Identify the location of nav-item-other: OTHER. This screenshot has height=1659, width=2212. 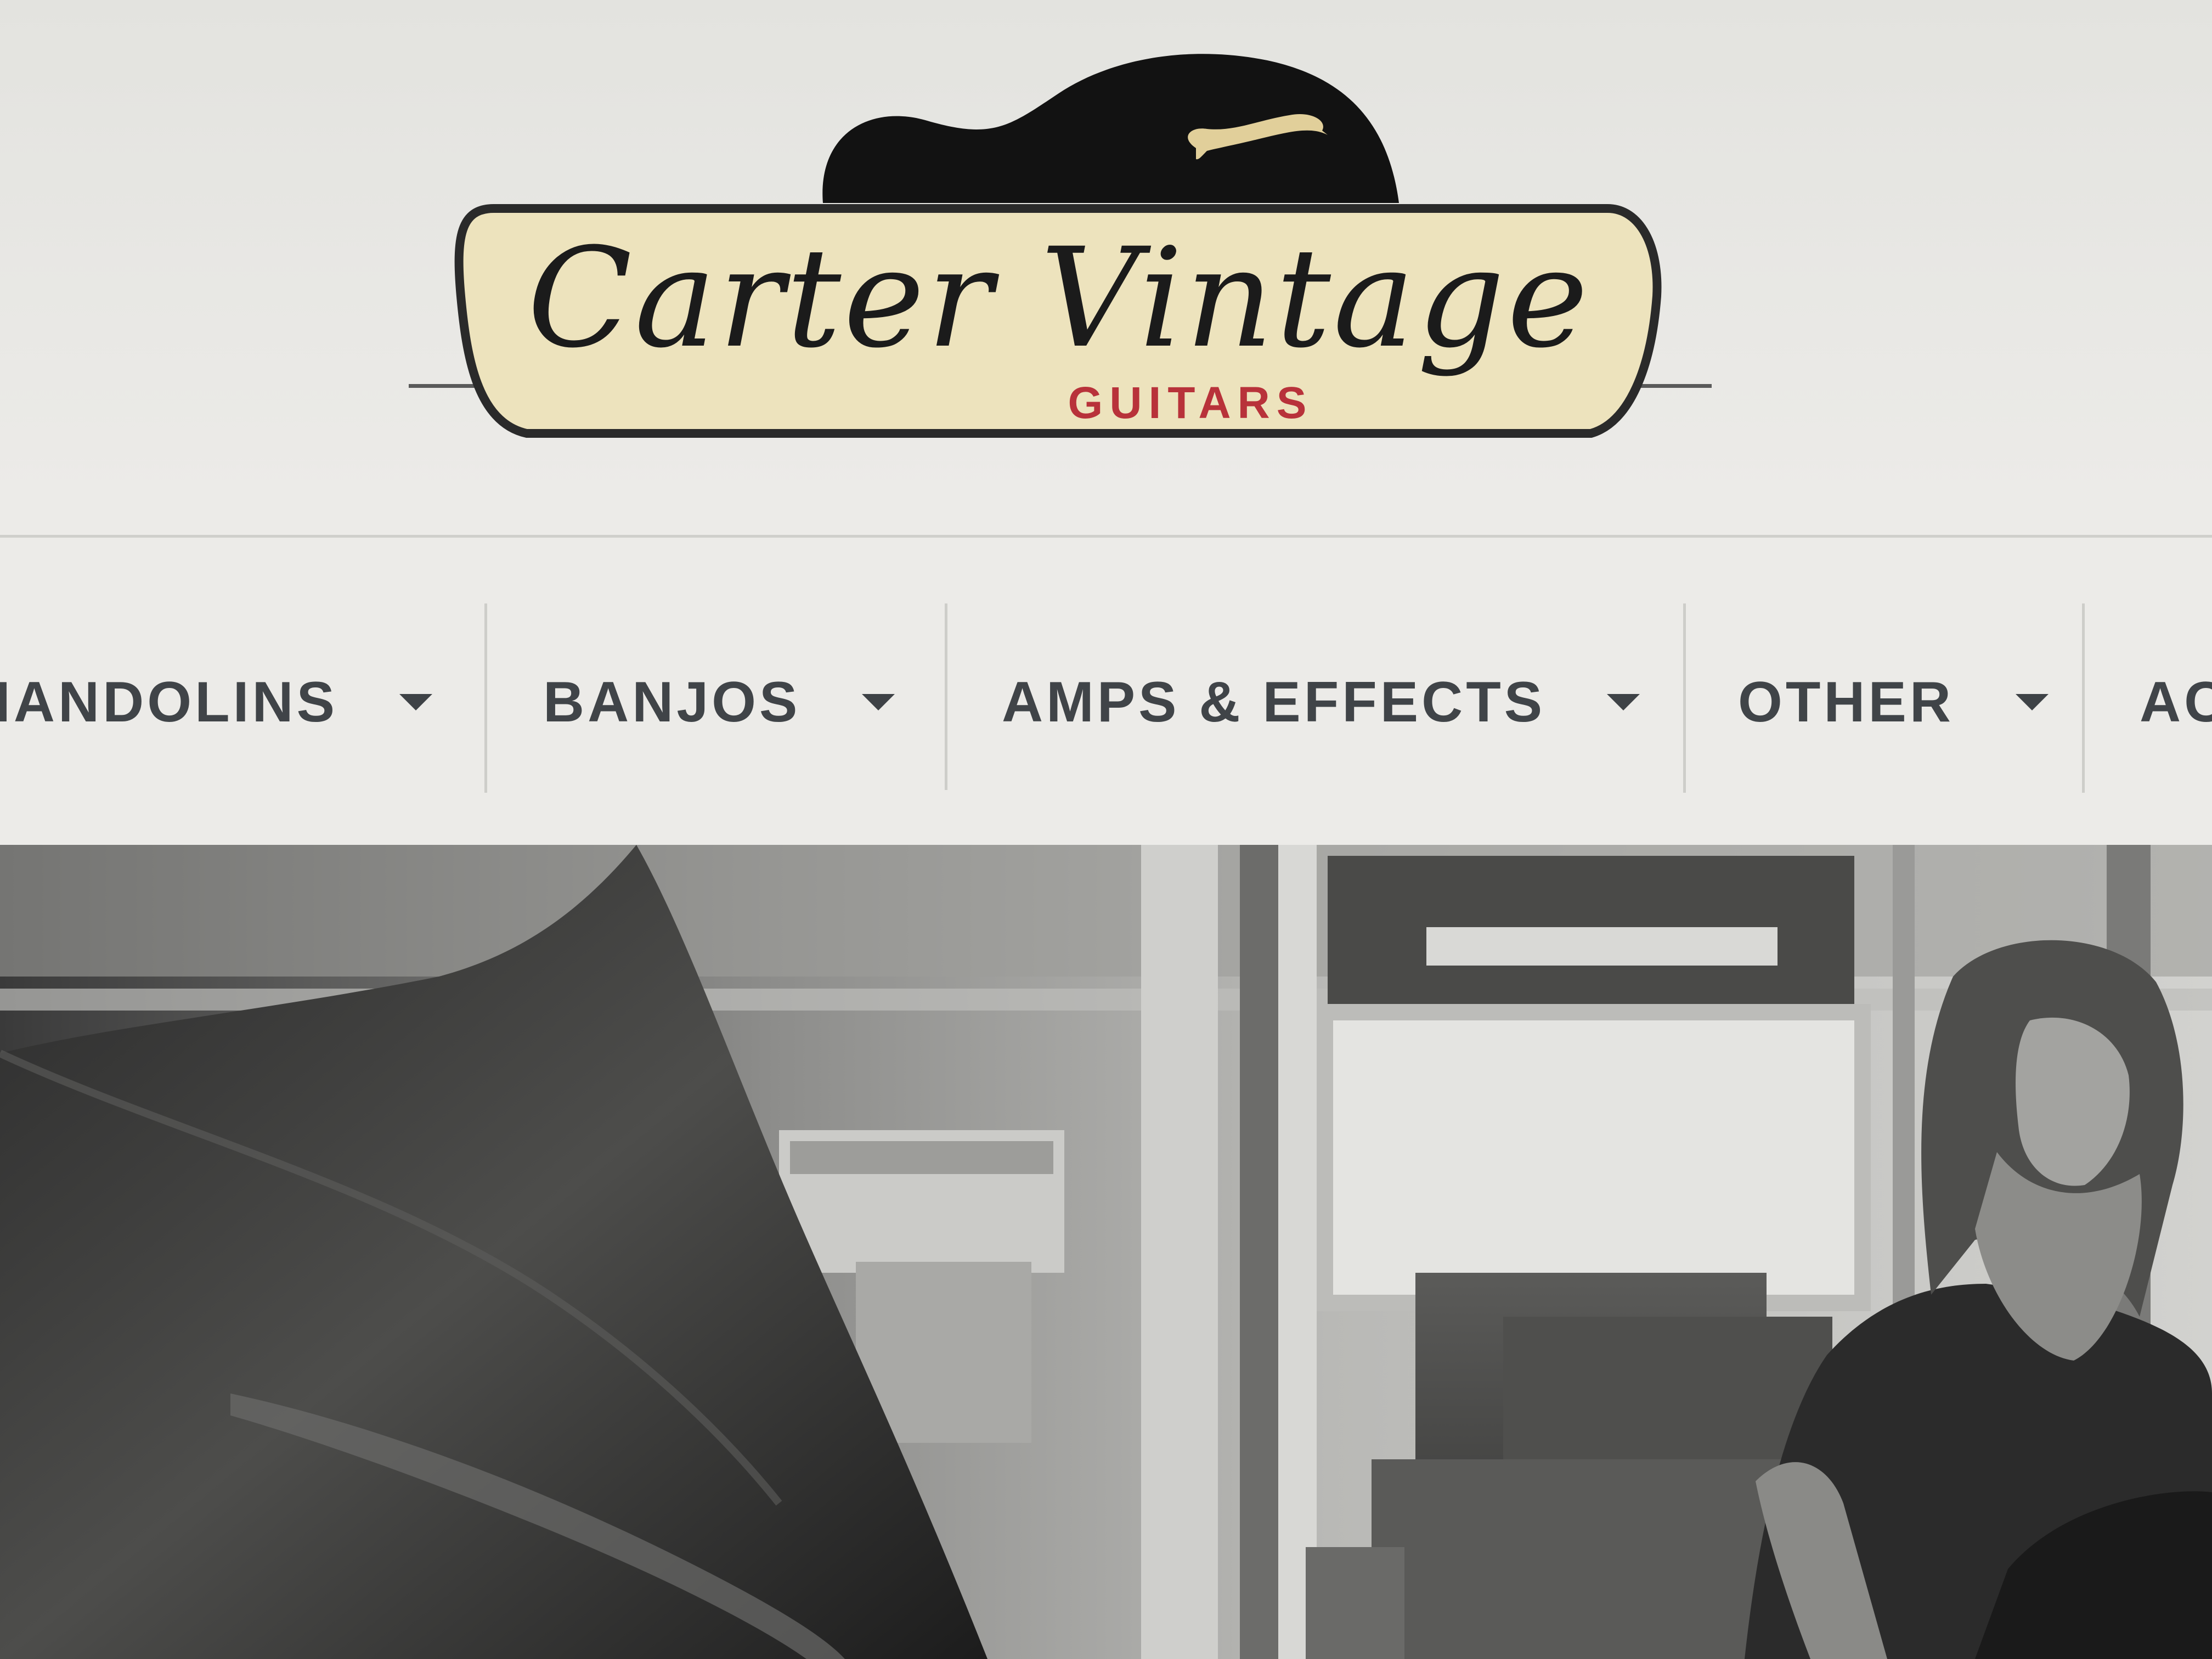
(1894, 702).